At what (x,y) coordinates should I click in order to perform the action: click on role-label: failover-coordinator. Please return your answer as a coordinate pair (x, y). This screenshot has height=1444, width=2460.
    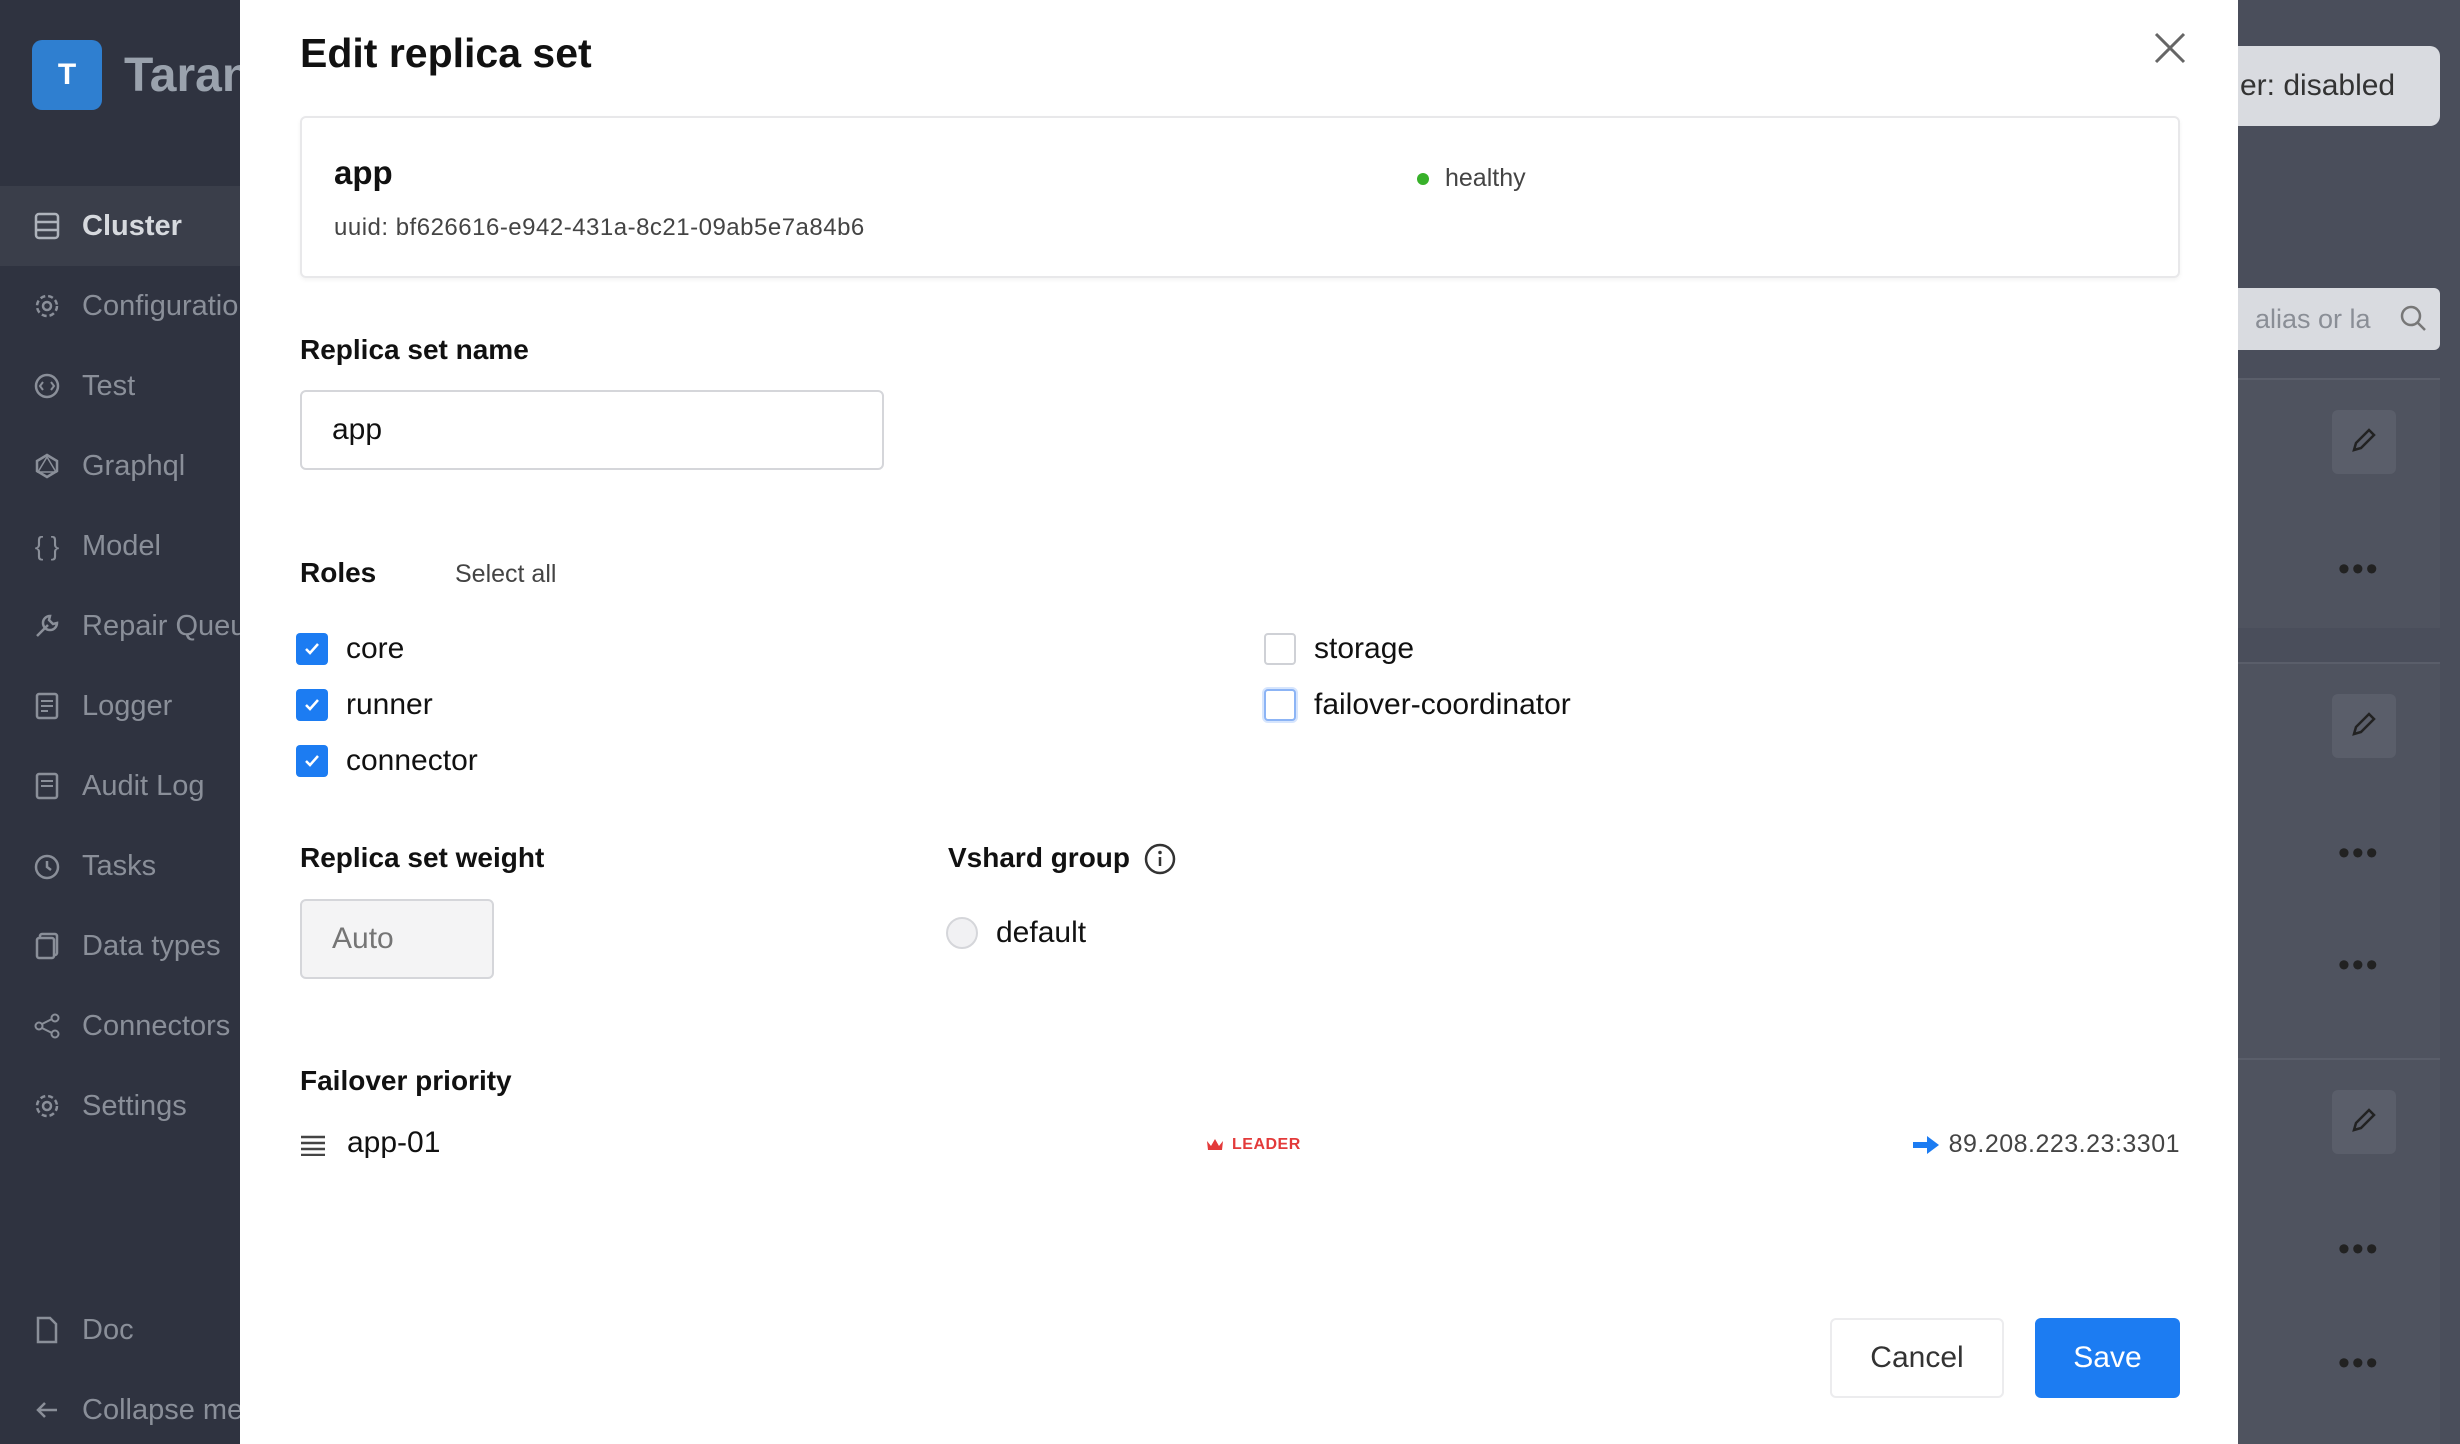
    Looking at the image, I should click on (1442, 704).